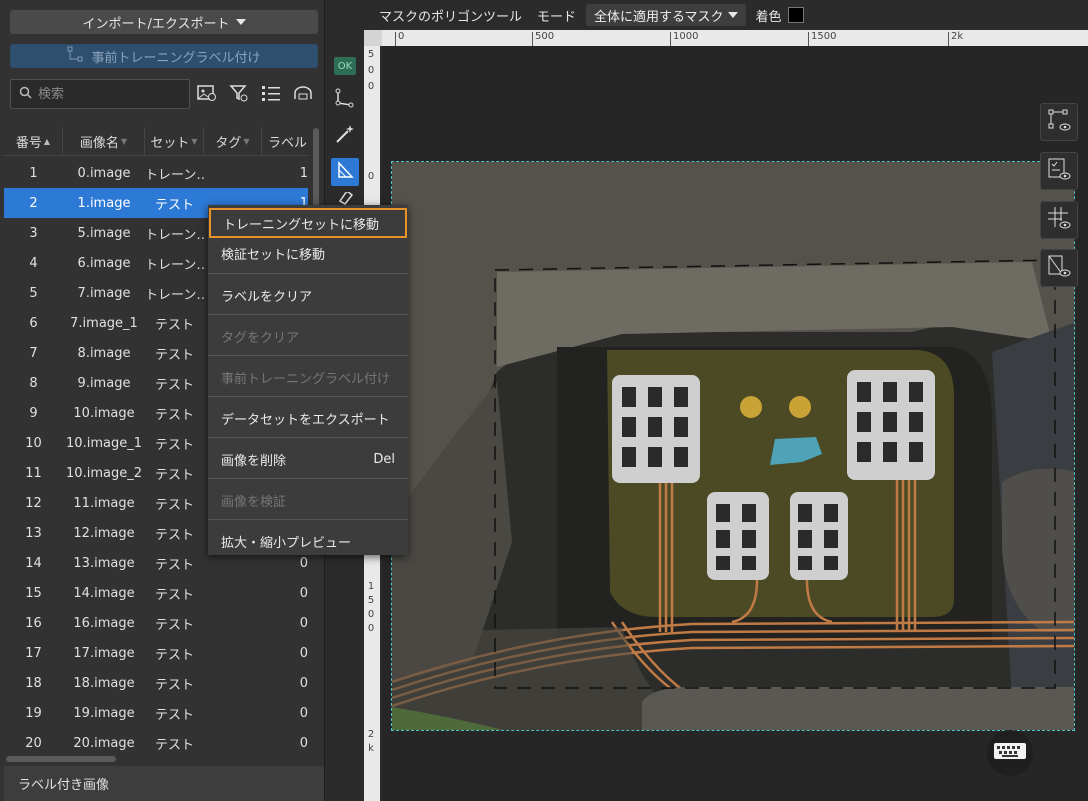 The height and width of the screenshot is (801, 1088). What do you see at coordinates (104, 683) in the screenshot?
I see `cell-image-name: 18.image` at bounding box center [104, 683].